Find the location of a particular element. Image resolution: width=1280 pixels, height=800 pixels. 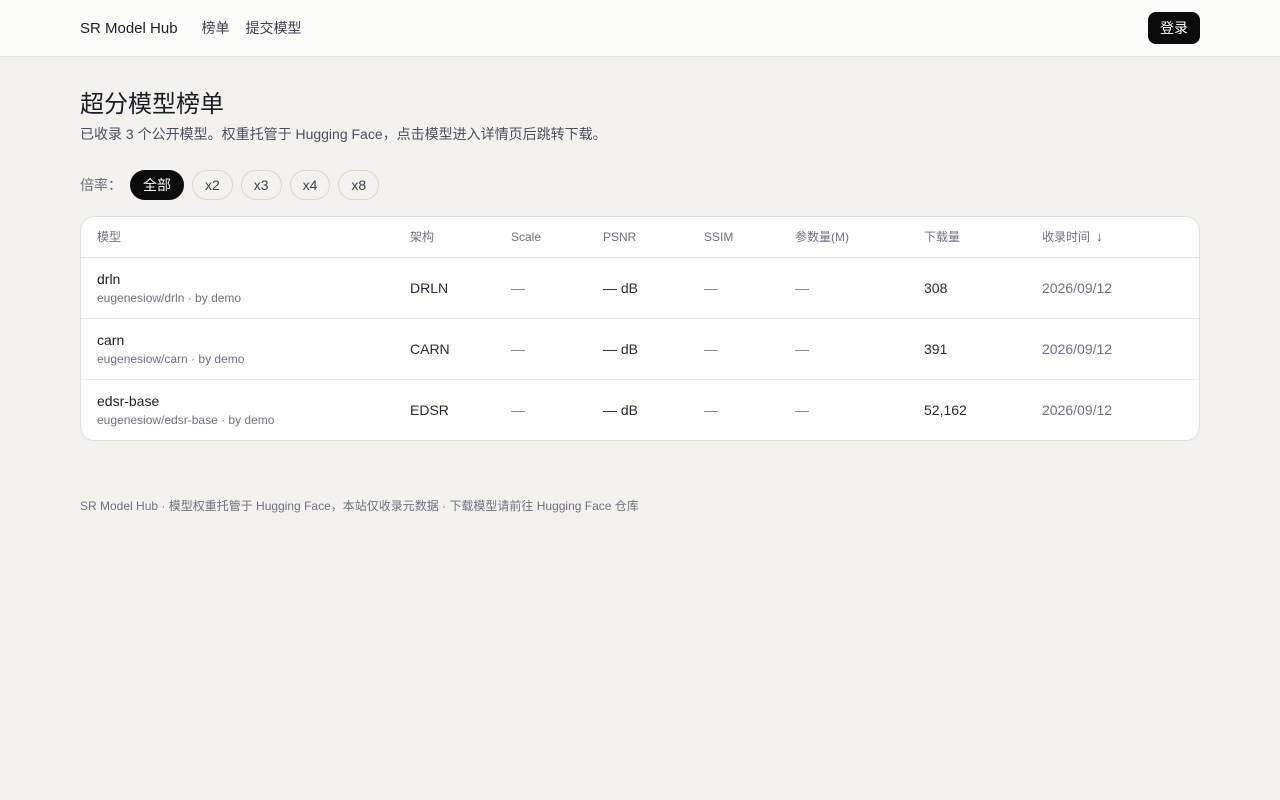

model-repo-text: eugenesiow/edsr-base · by demo is located at coordinates (186, 419).